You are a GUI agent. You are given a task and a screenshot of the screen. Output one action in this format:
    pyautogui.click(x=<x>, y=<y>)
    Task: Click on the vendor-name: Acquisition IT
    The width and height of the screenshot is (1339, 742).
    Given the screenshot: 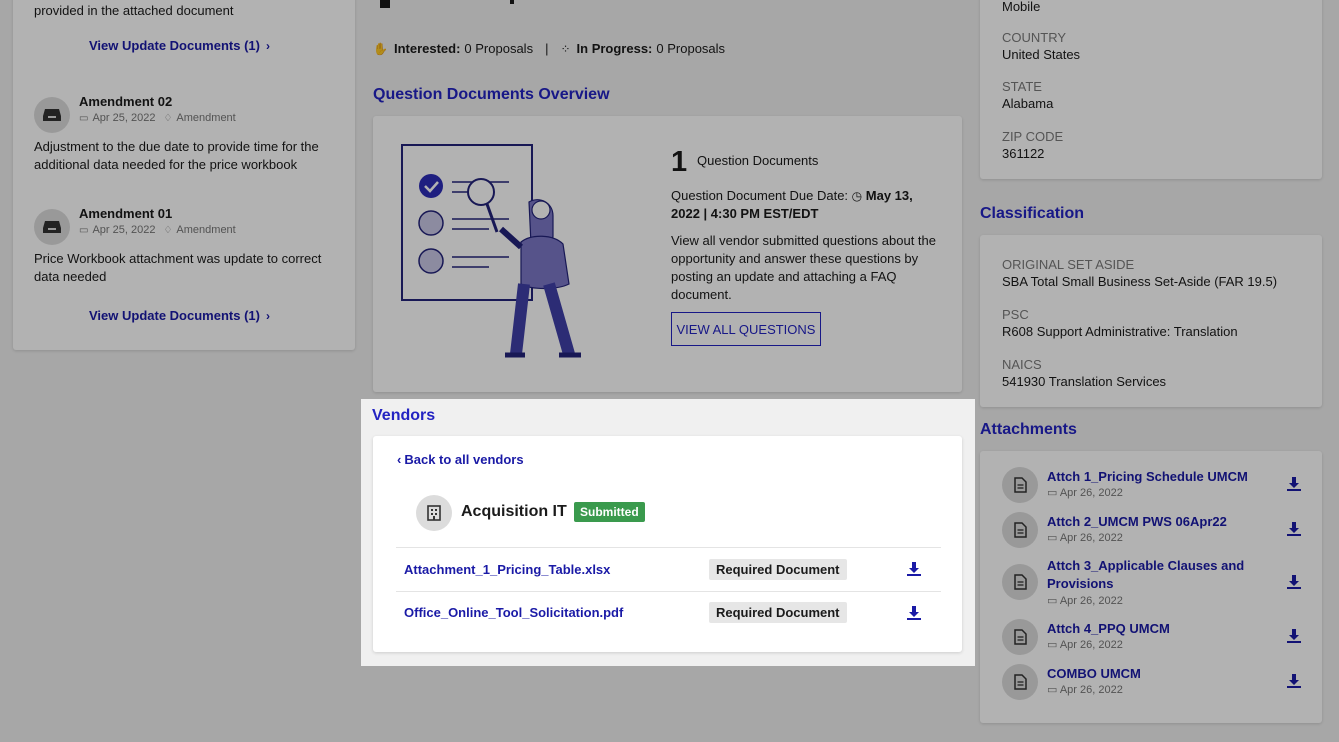 What is the action you would take?
    pyautogui.click(x=514, y=511)
    